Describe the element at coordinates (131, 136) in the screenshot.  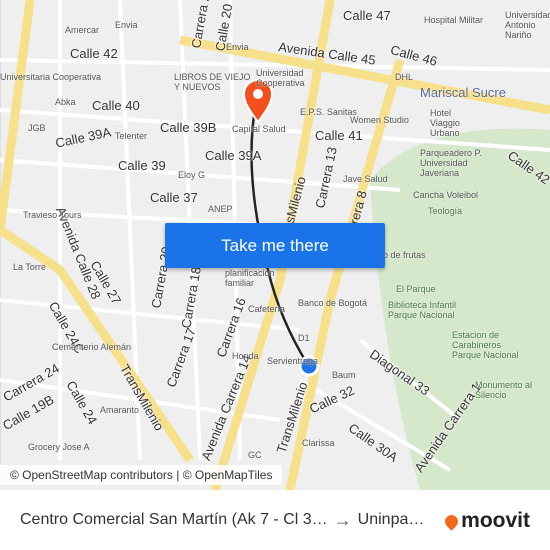
I see `poi-label: Telenter` at that location.